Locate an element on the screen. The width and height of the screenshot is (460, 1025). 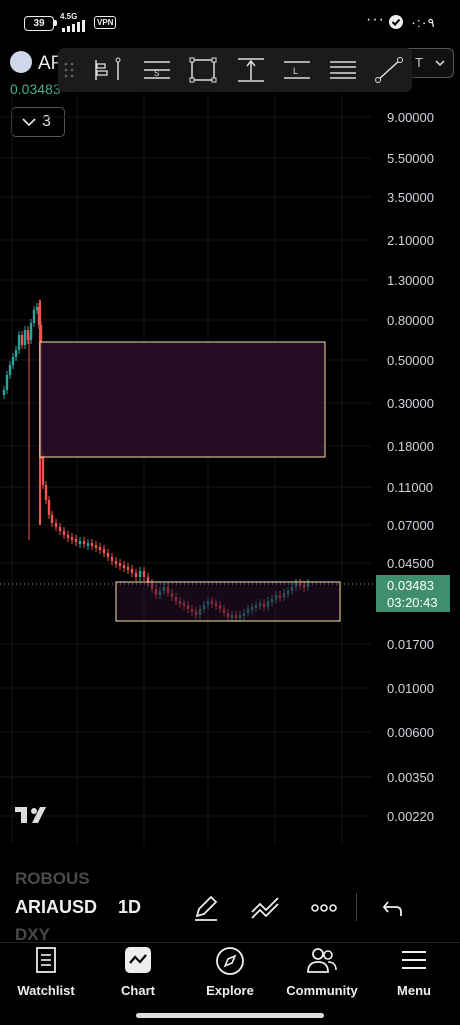
y-axis-label: 0.07000 is located at coordinates (410, 525).